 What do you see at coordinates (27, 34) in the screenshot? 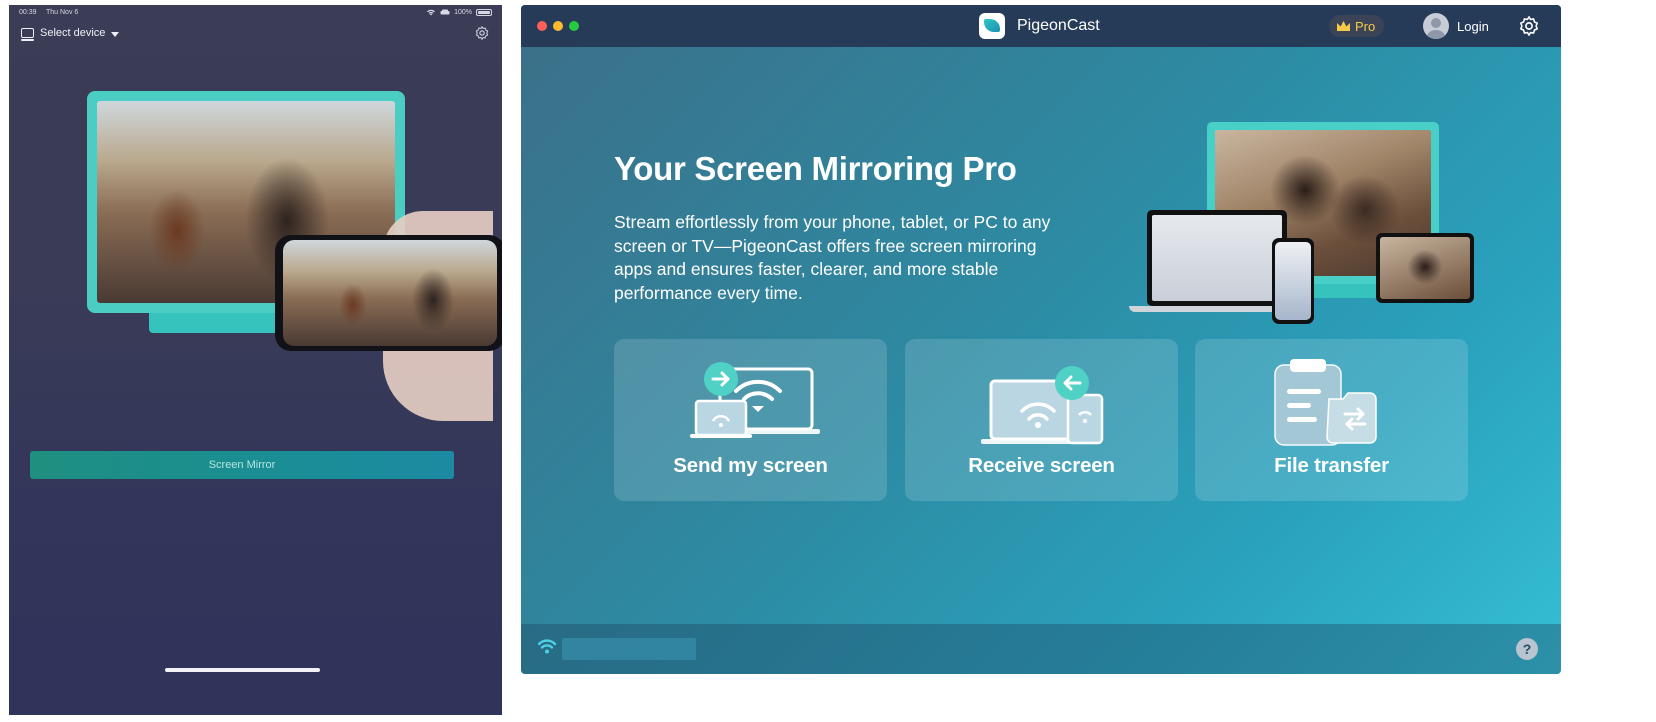
I see `device-icon` at bounding box center [27, 34].